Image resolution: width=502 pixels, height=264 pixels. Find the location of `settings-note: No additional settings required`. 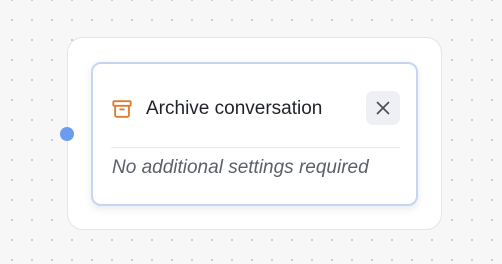

settings-note: No additional settings required is located at coordinates (240, 167).